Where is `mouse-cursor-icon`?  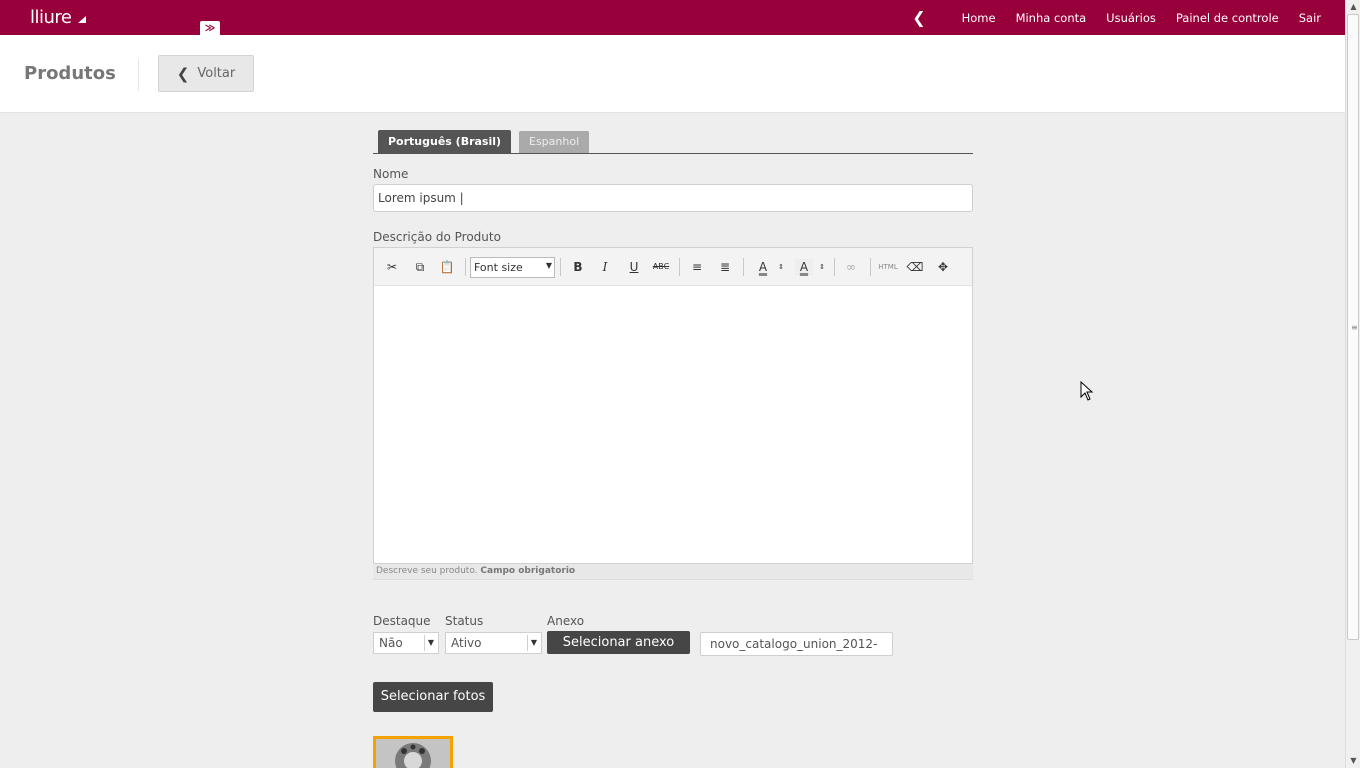
mouse-cursor-icon is located at coordinates (1087, 391).